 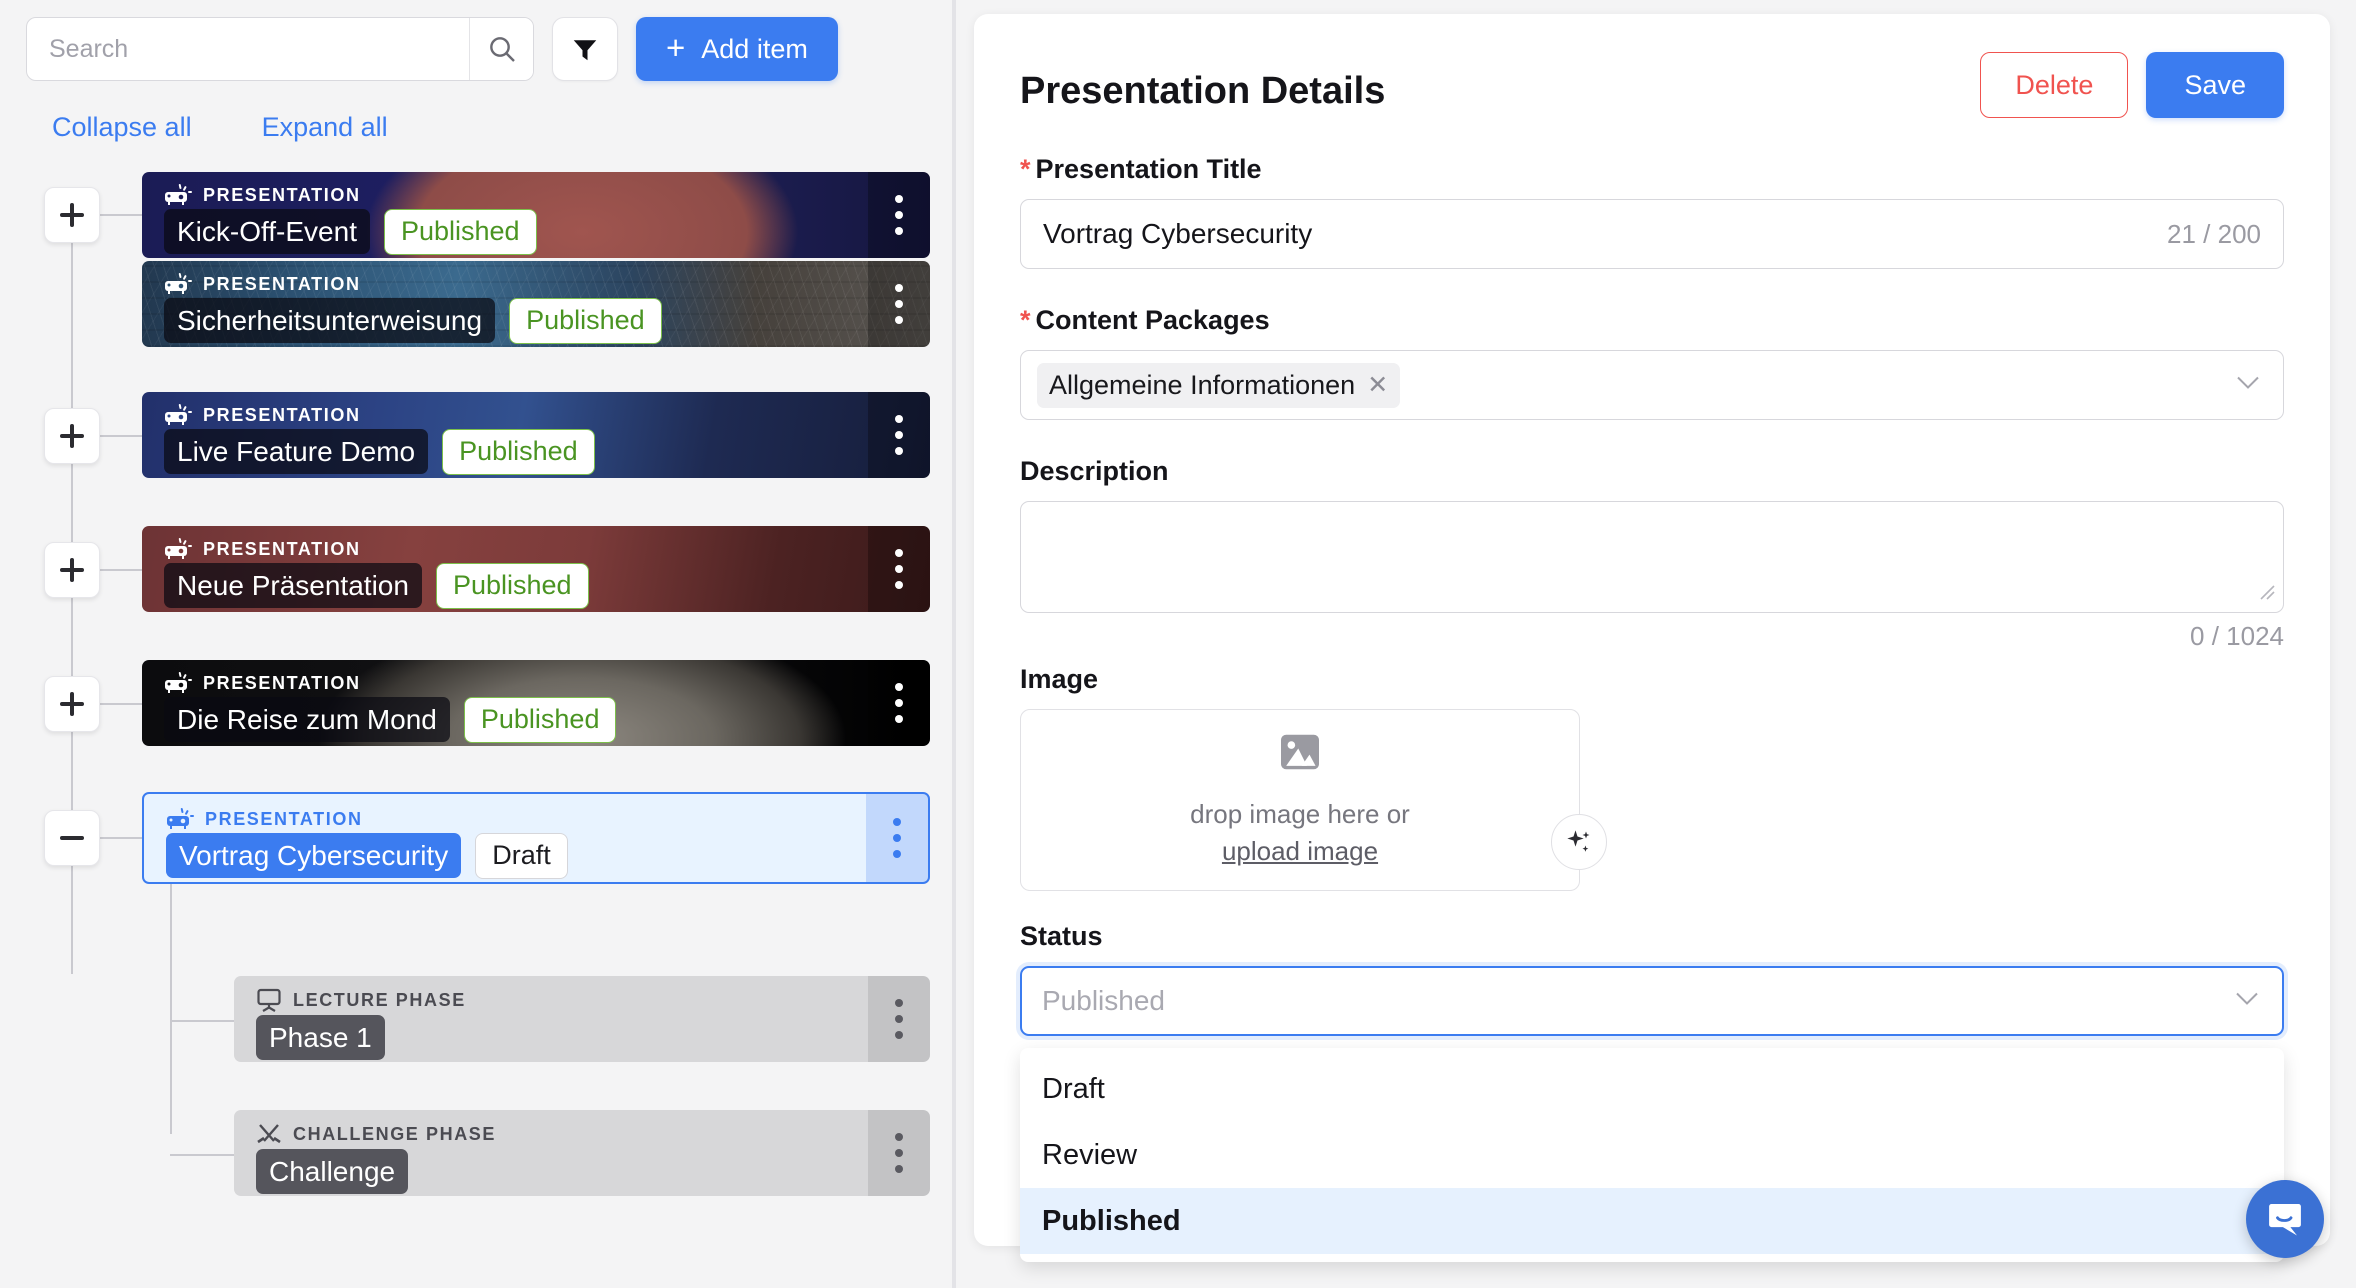 I want to click on filter-icon, so click(x=585, y=50).